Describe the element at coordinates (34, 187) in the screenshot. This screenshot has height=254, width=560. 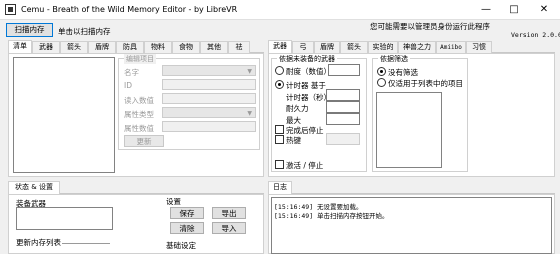
I see `tab-status-settings: 状态 & 设置` at that location.